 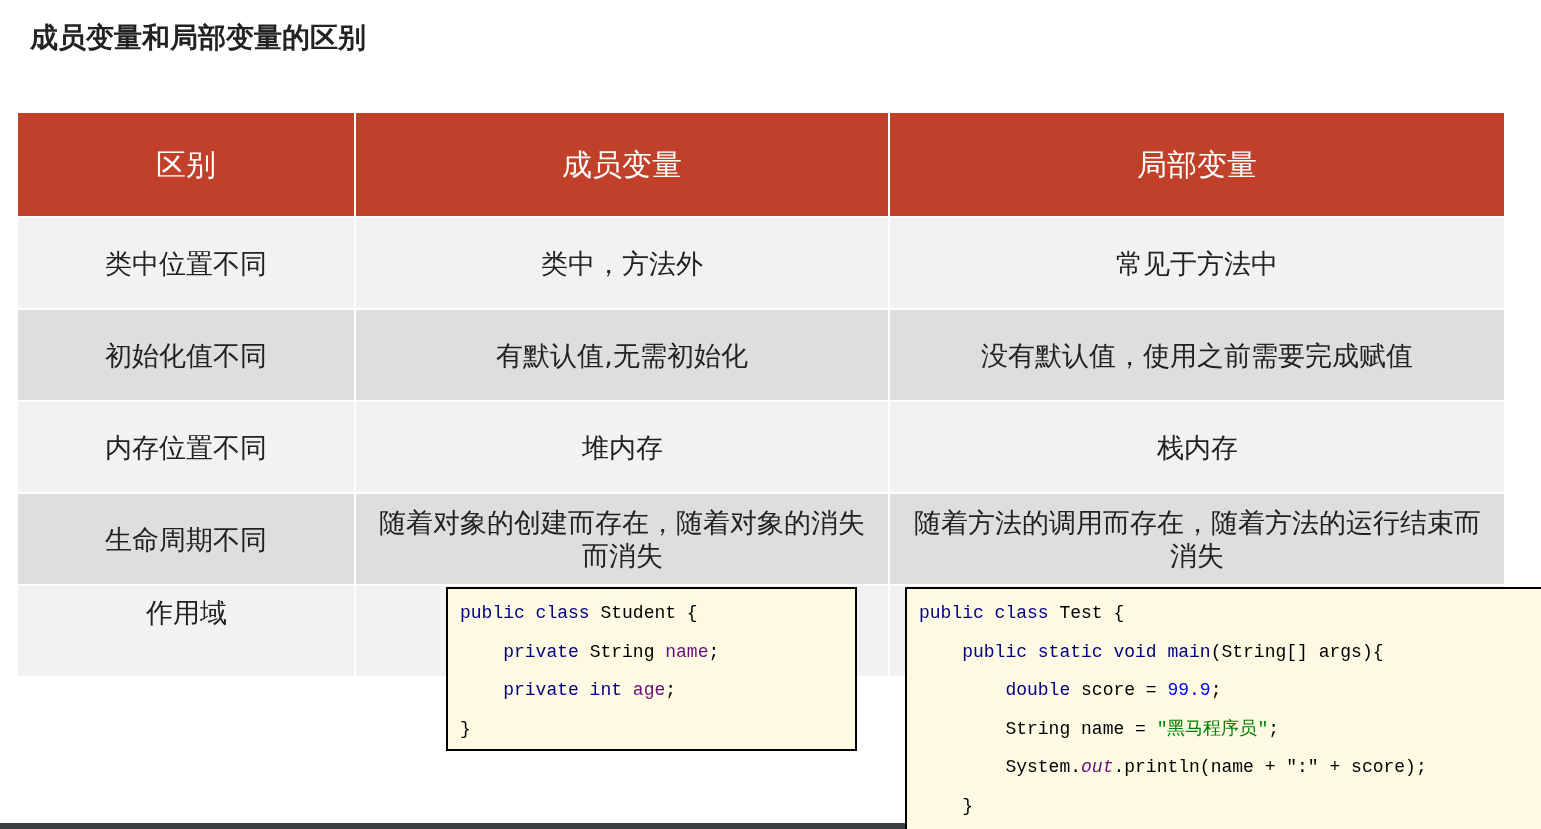 I want to click on table-cell: 栈内存, so click(x=1197, y=447).